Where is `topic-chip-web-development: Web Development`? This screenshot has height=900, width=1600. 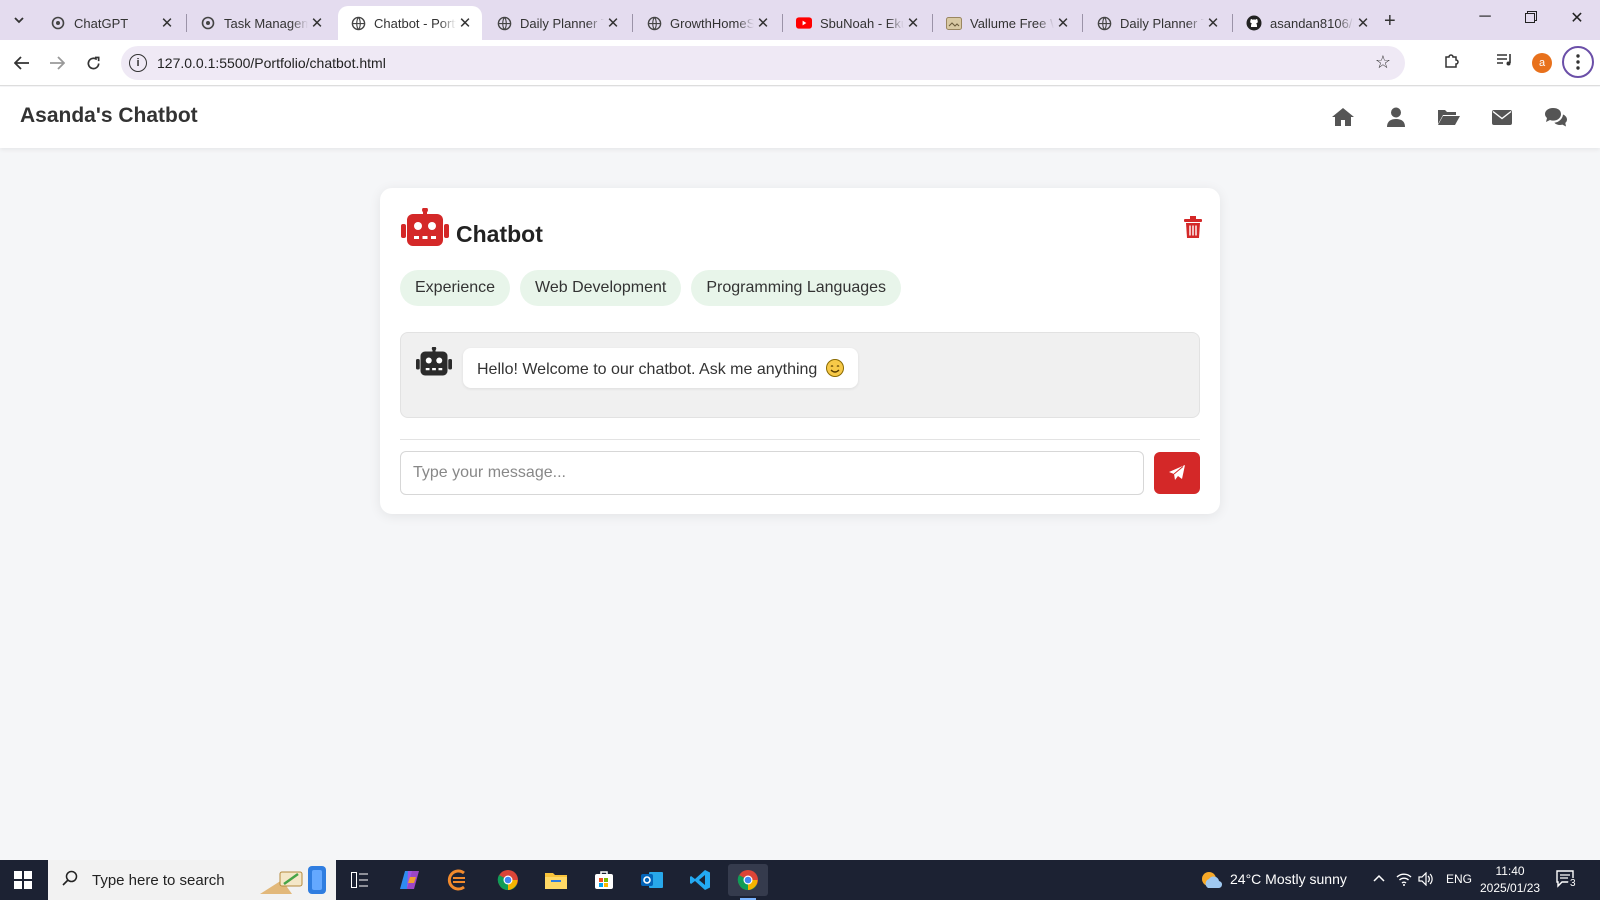 topic-chip-web-development: Web Development is located at coordinates (601, 288).